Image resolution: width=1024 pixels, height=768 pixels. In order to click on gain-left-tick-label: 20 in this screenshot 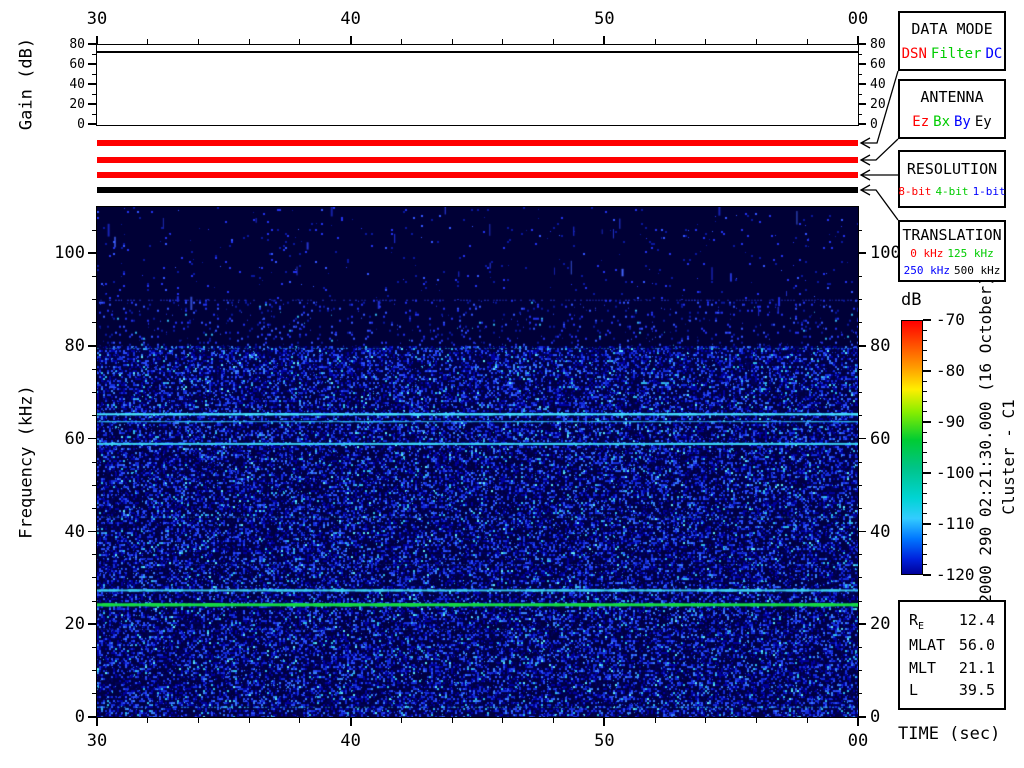, I will do `click(77, 104)`.